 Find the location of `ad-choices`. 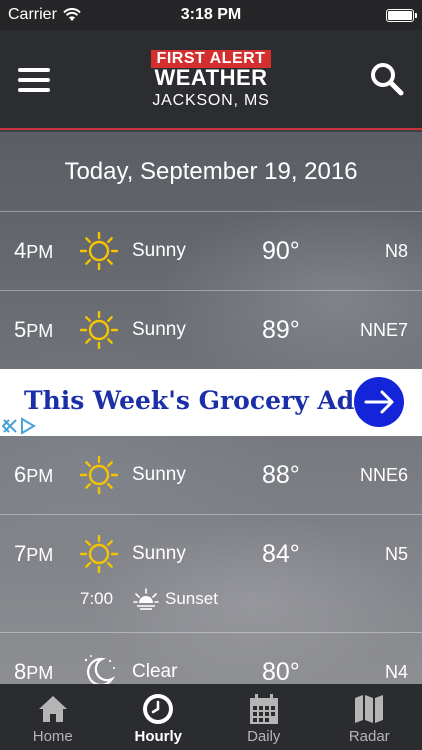

ad-choices is located at coordinates (20, 426).